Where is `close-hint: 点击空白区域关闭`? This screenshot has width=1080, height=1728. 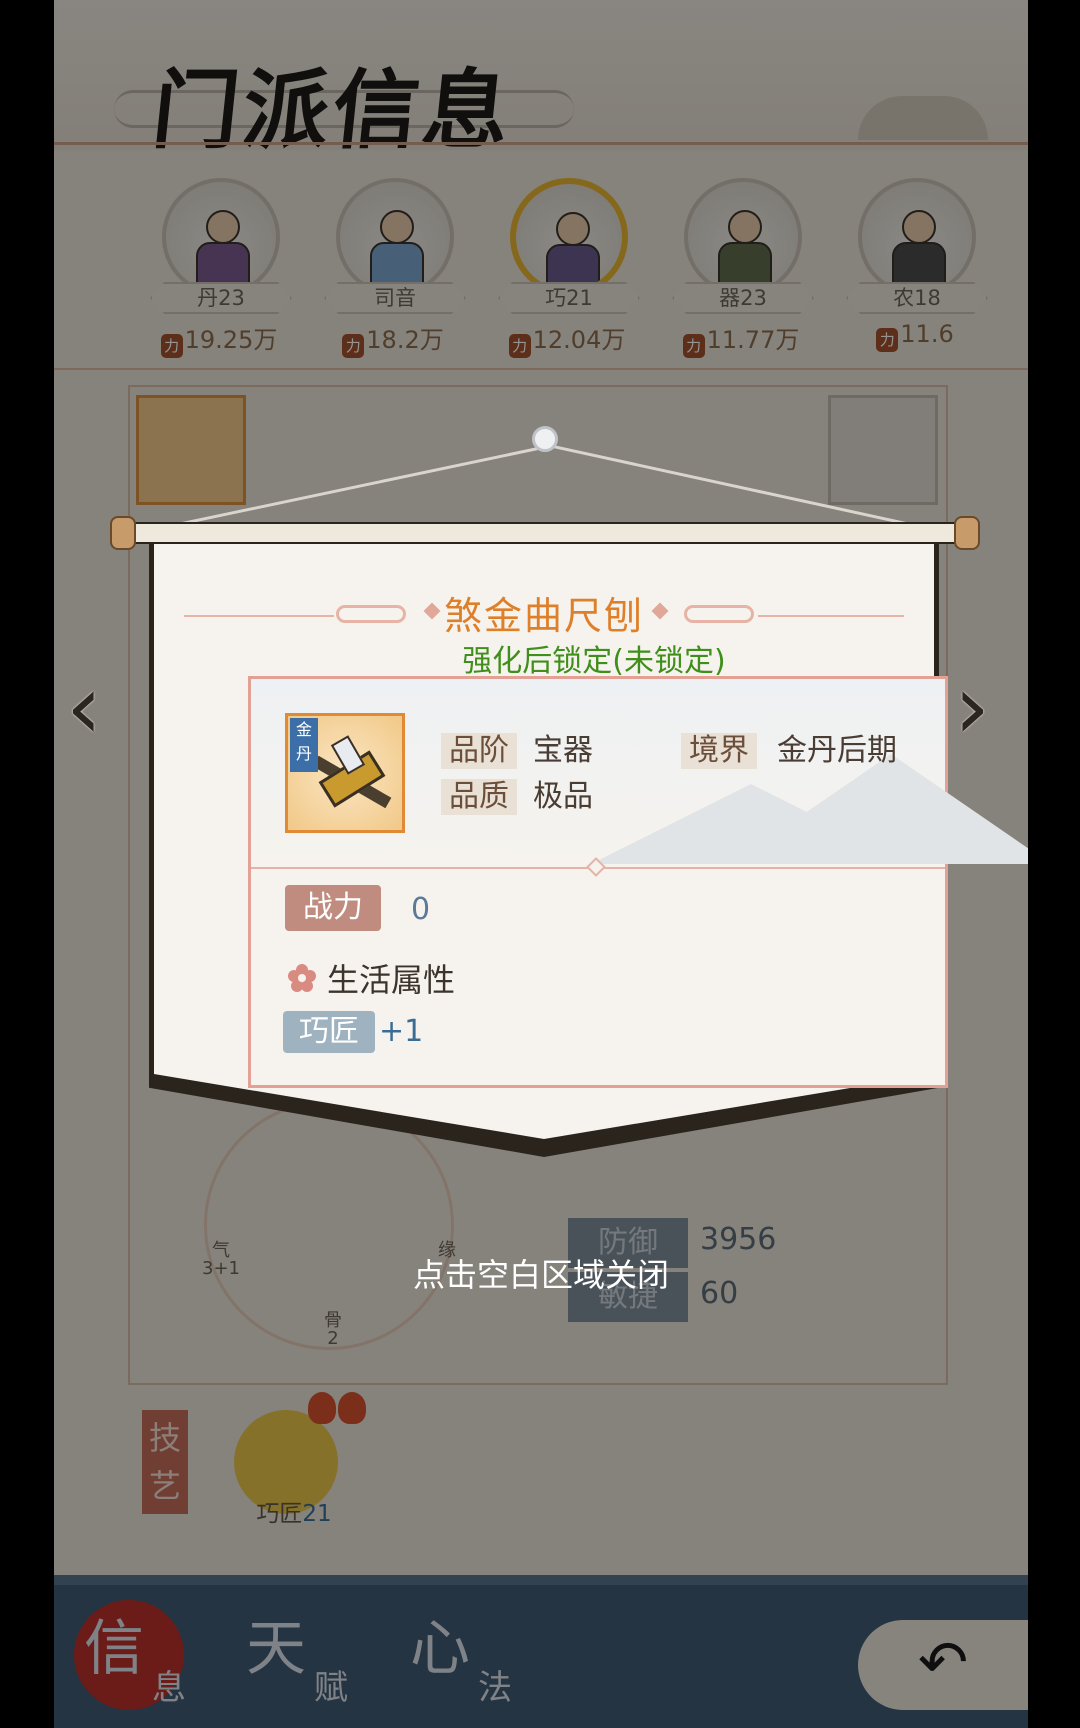
close-hint: 点击空白区域关闭 is located at coordinates (540, 1275).